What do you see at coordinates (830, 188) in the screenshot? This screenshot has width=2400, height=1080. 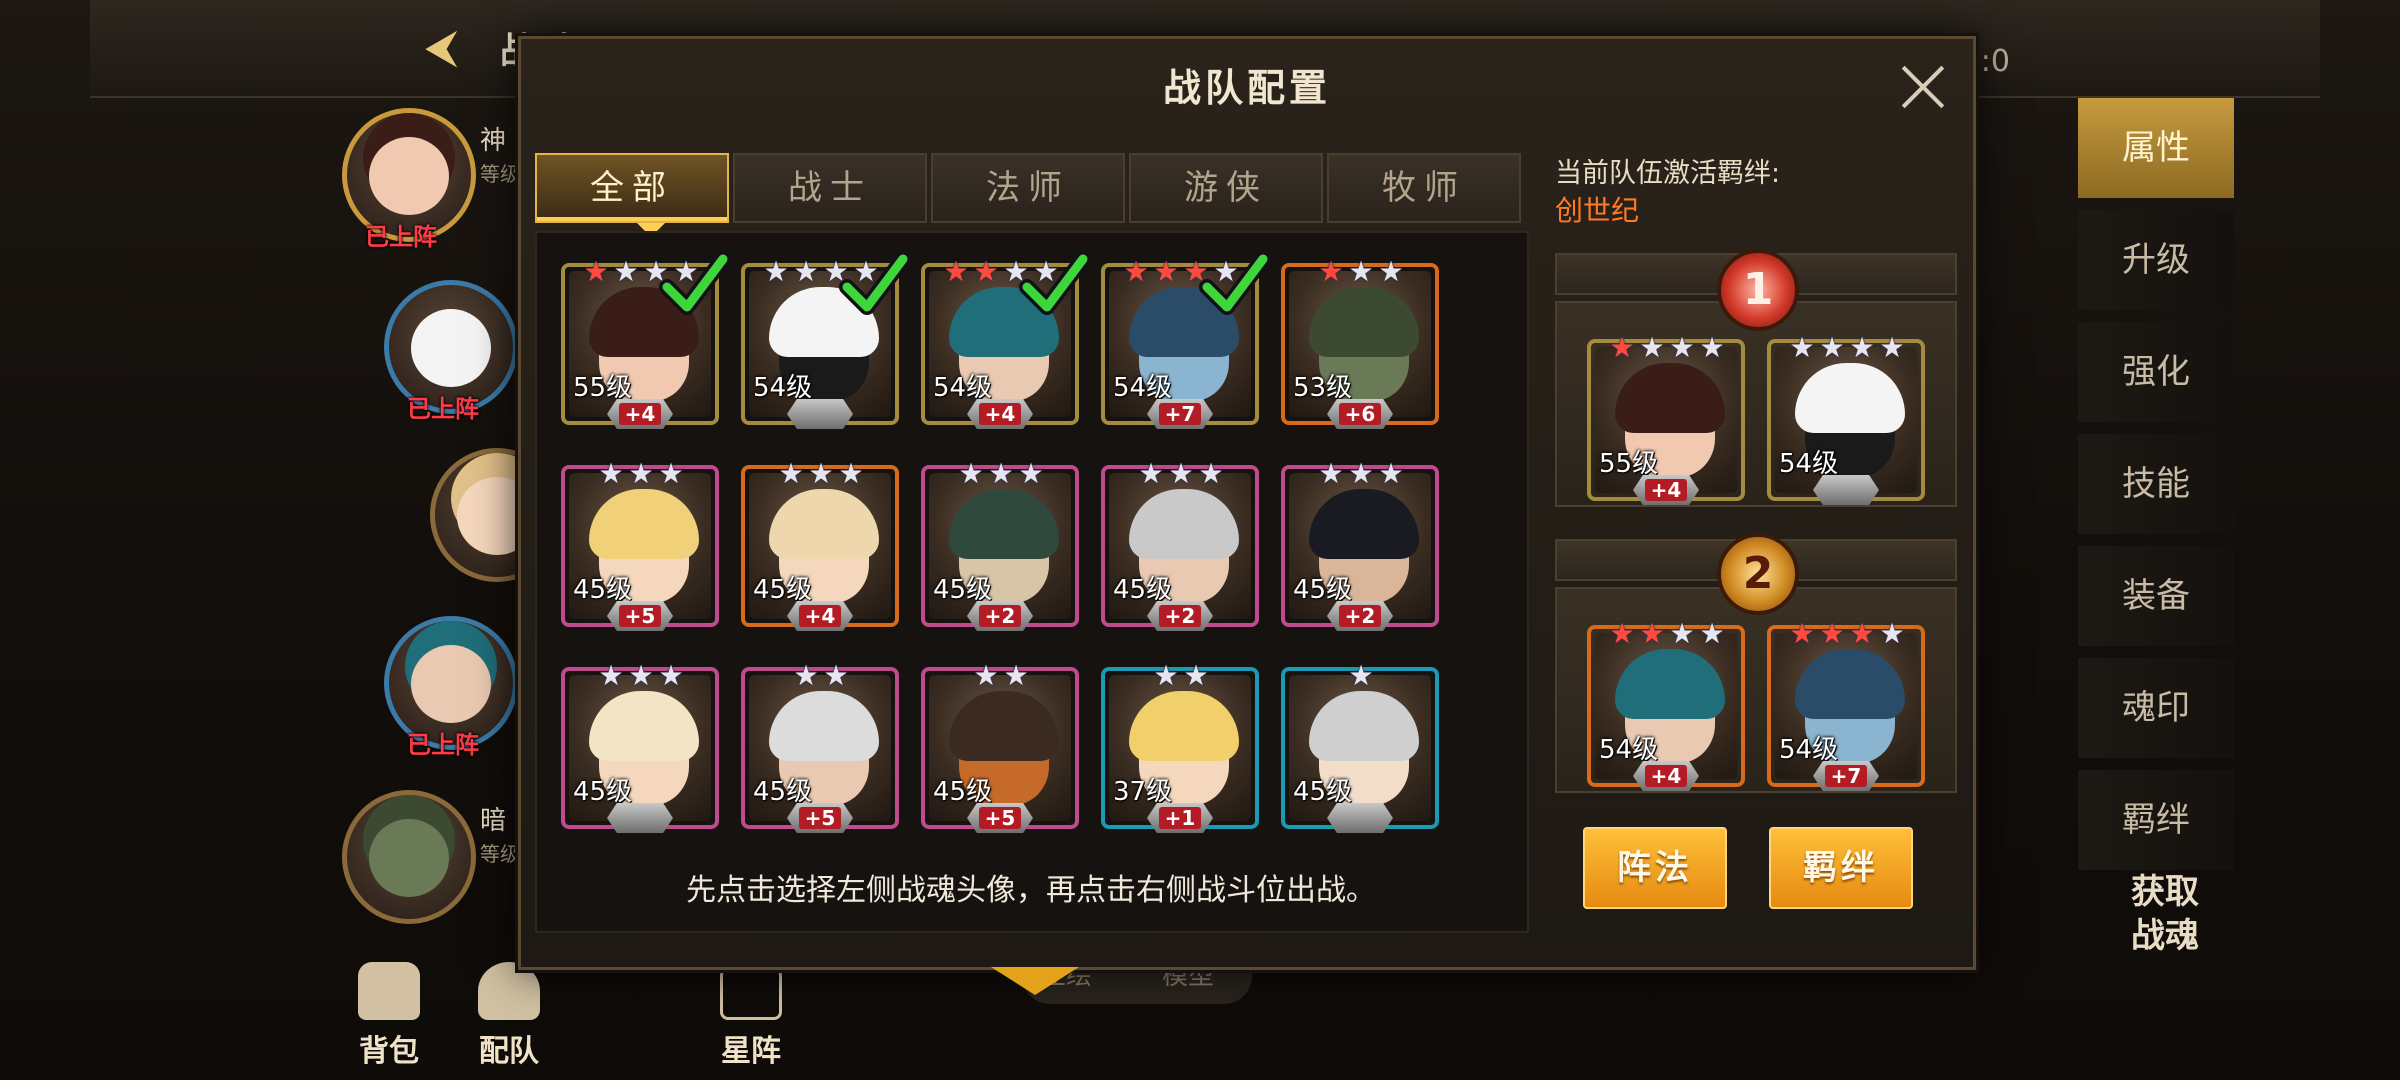 I see `tab-warrior: 战士` at bounding box center [830, 188].